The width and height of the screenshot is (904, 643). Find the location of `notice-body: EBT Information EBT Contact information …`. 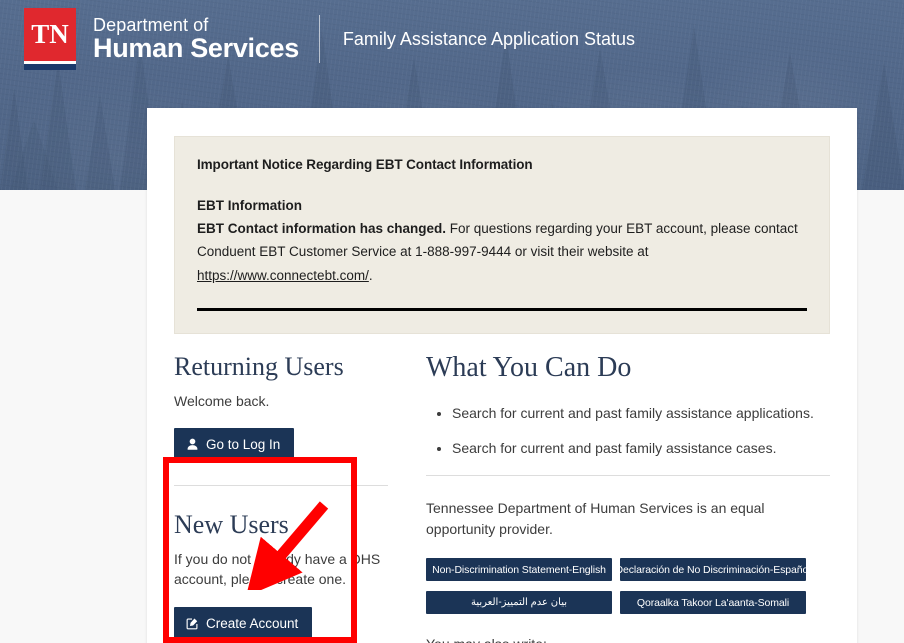

notice-body: EBT Information EBT Contact information … is located at coordinates (502, 240).